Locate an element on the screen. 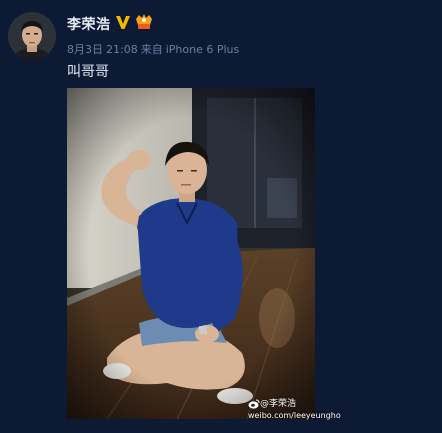 The image size is (442, 433). post-source-prefix: 来自 is located at coordinates (151, 49).